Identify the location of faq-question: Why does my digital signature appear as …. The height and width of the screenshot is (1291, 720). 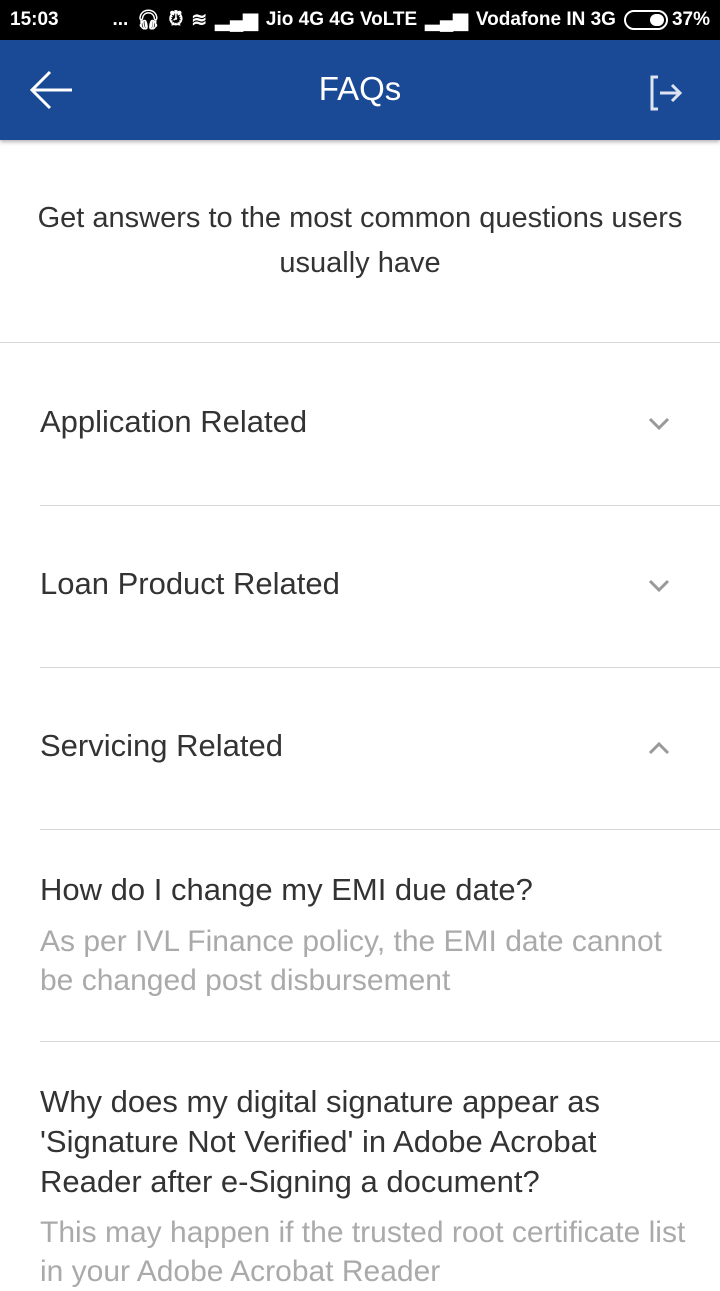
(365, 1142).